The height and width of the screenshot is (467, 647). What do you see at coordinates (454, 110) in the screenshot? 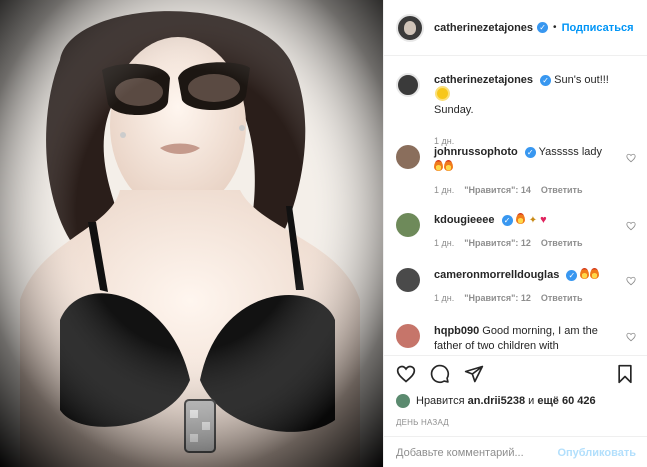
I see `caption-text-line2: Sunday.` at bounding box center [454, 110].